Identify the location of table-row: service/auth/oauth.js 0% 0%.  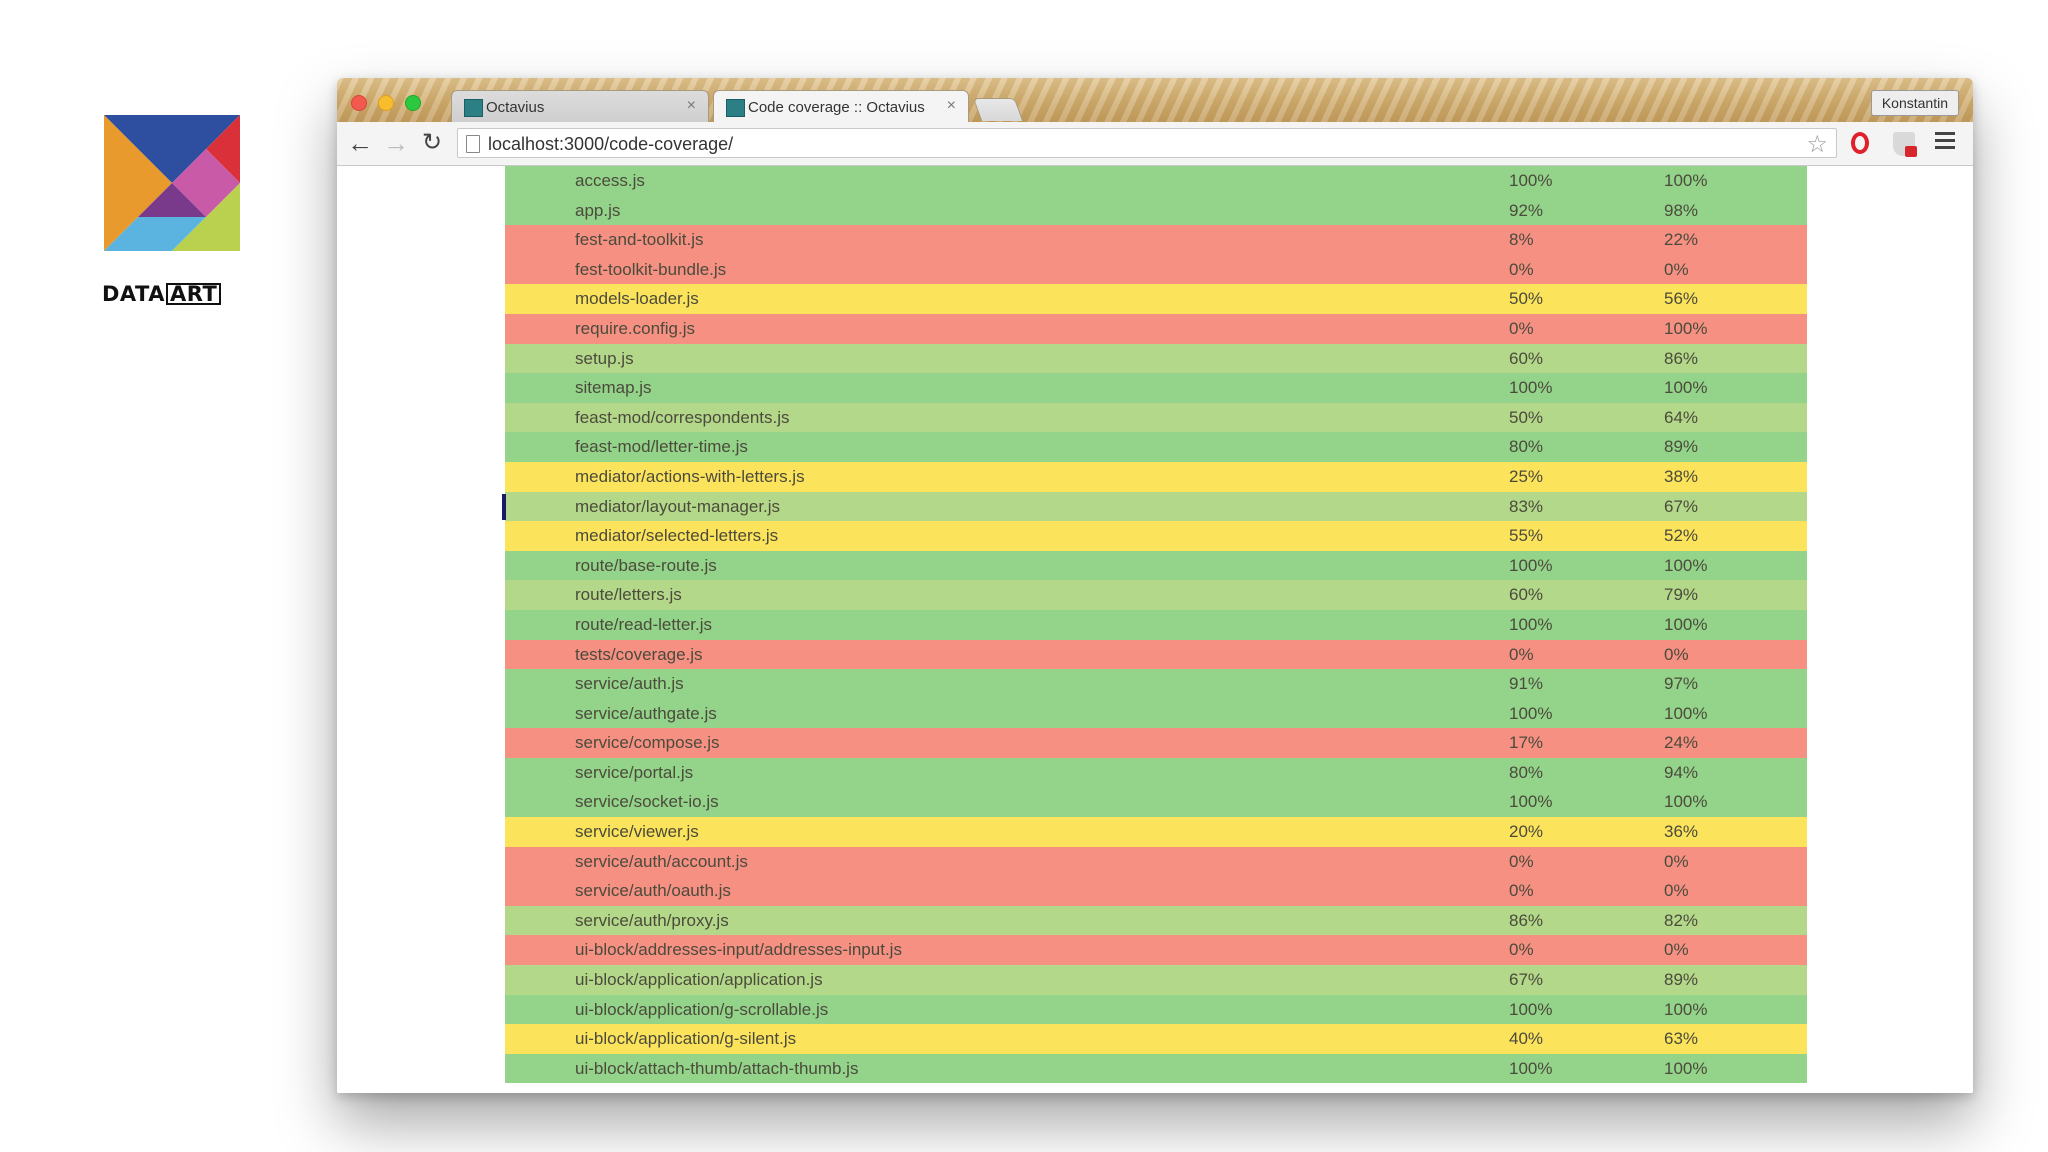
(1156, 891).